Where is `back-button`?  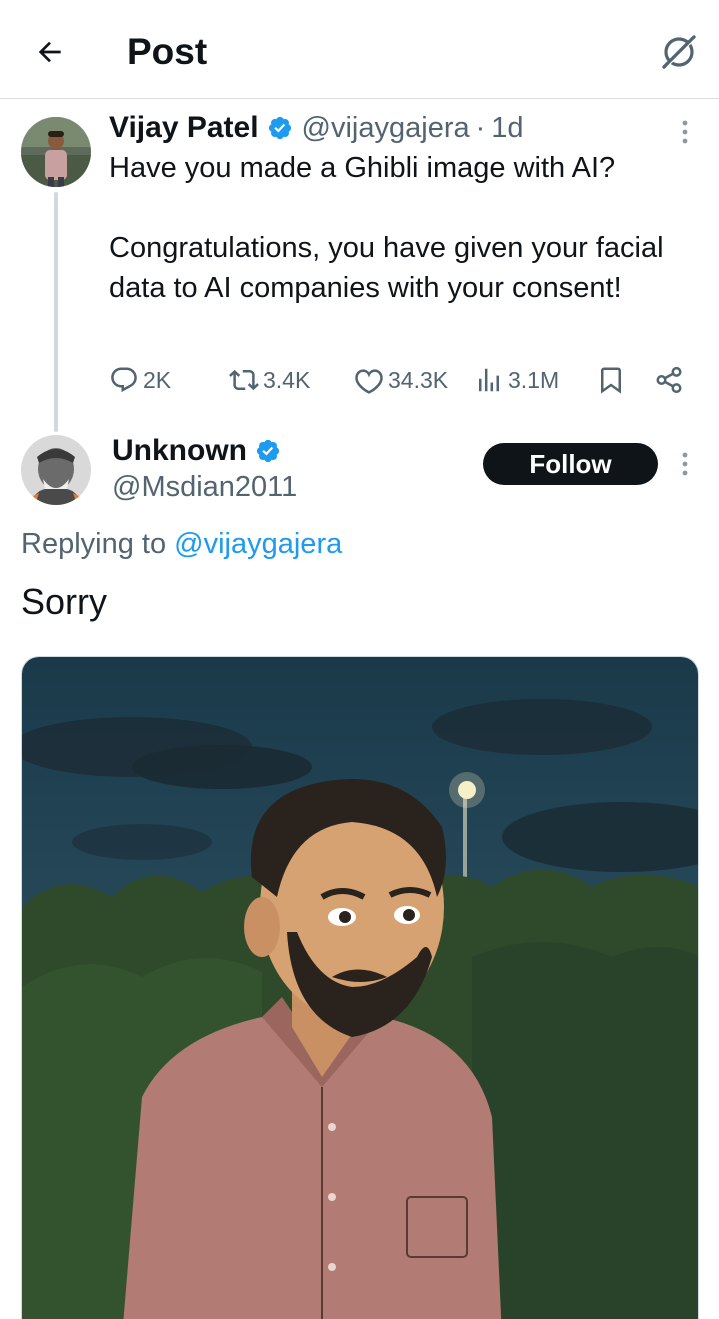
back-button is located at coordinates (50, 52).